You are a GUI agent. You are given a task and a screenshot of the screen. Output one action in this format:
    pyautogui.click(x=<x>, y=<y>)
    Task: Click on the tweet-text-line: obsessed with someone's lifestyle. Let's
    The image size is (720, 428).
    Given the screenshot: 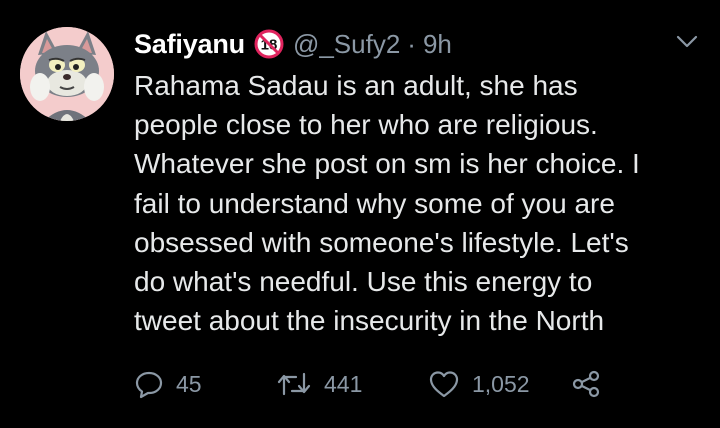 What is the action you would take?
    pyautogui.click(x=381, y=242)
    